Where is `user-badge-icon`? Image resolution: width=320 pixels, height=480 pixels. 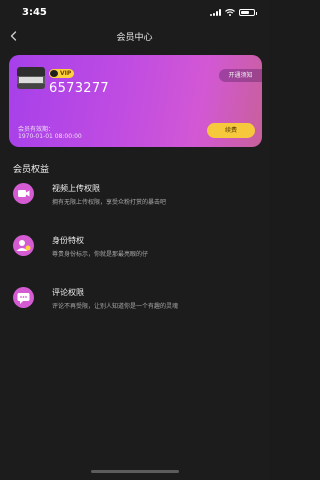 user-badge-icon is located at coordinates (23, 245).